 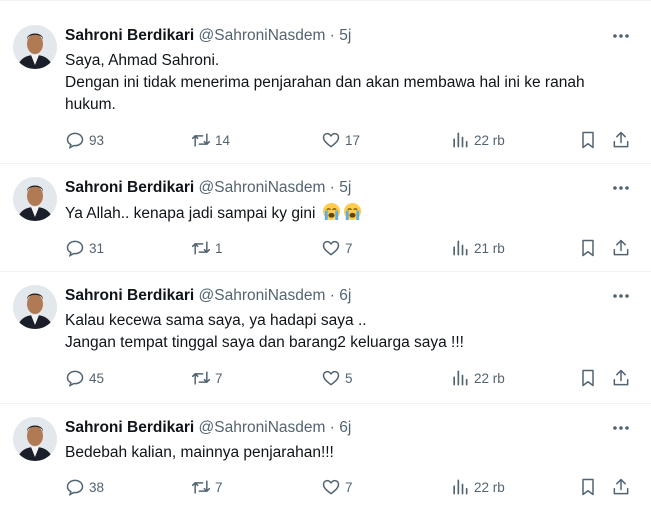 What do you see at coordinates (337, 378) in the screenshot?
I see `like-button: 5` at bounding box center [337, 378].